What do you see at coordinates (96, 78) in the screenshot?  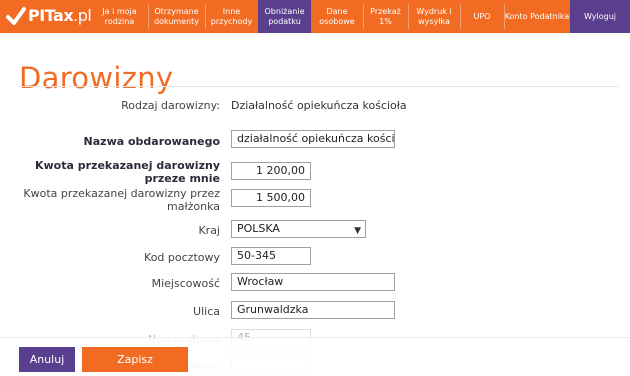 I see `page-title: Darowizny` at bounding box center [96, 78].